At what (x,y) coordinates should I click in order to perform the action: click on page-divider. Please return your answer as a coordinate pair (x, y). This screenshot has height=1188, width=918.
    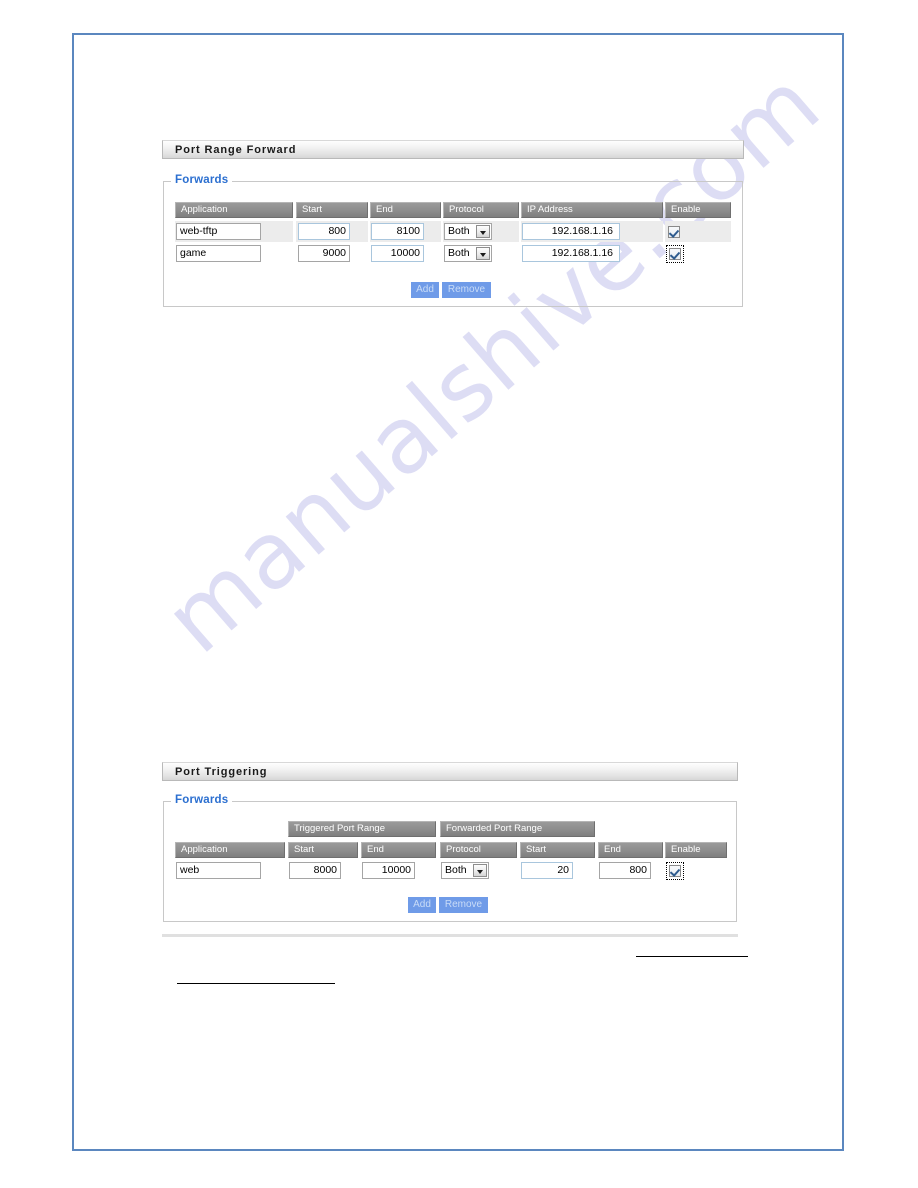
    Looking at the image, I should click on (450, 935).